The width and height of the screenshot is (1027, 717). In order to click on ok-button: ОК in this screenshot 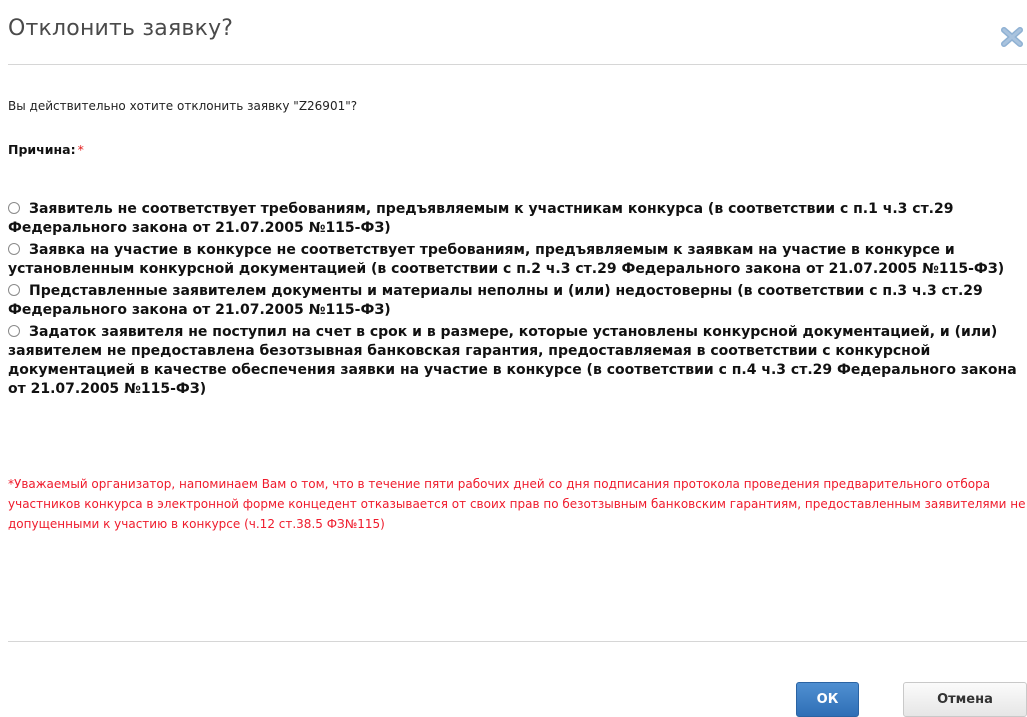, I will do `click(827, 699)`.